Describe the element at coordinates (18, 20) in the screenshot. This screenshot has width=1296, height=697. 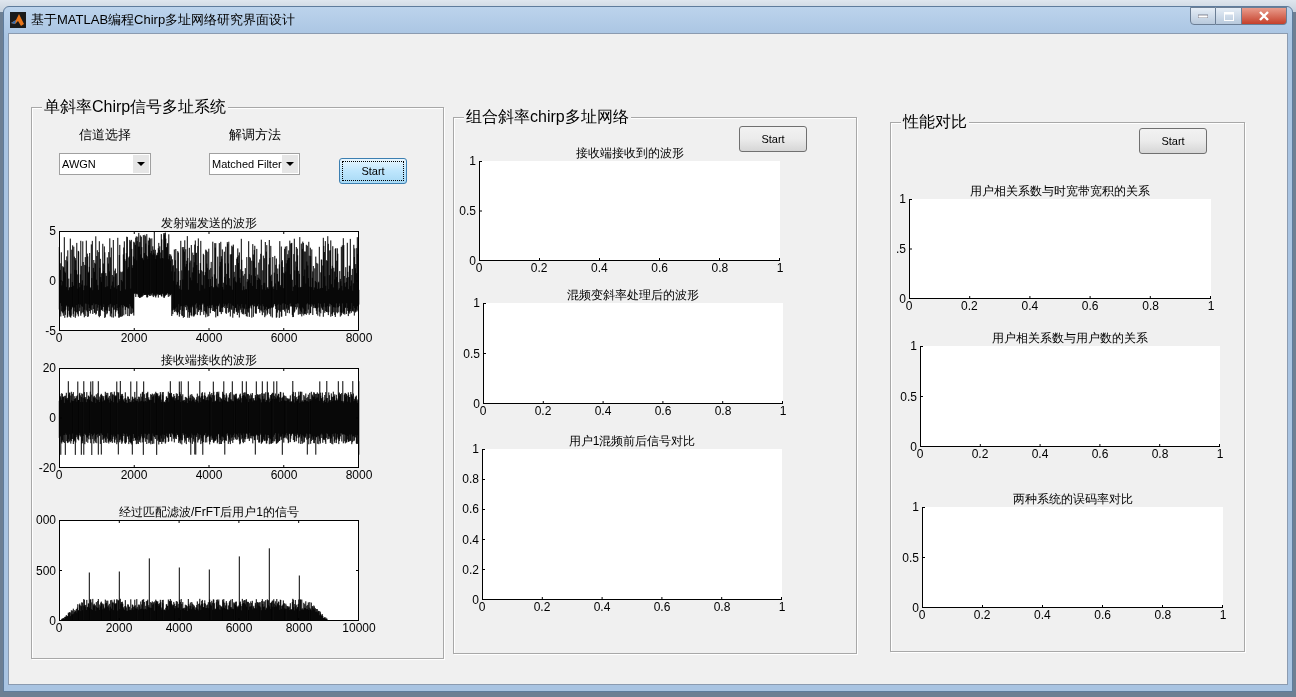
I see `matlab-logo-icon` at that location.